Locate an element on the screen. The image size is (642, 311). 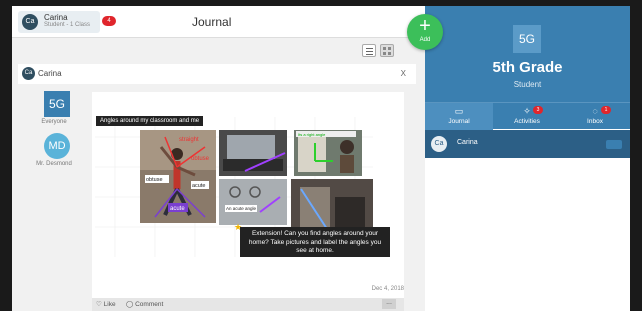
class-badge-large: 5G is located at coordinates (527, 39).